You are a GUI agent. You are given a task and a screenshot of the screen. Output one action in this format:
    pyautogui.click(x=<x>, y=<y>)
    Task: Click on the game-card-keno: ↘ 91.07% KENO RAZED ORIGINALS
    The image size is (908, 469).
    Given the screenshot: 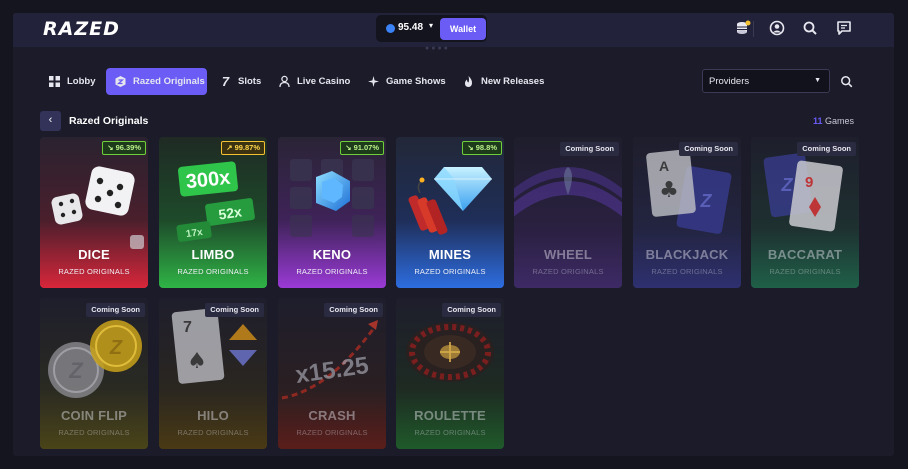 What is the action you would take?
    pyautogui.click(x=332, y=212)
    